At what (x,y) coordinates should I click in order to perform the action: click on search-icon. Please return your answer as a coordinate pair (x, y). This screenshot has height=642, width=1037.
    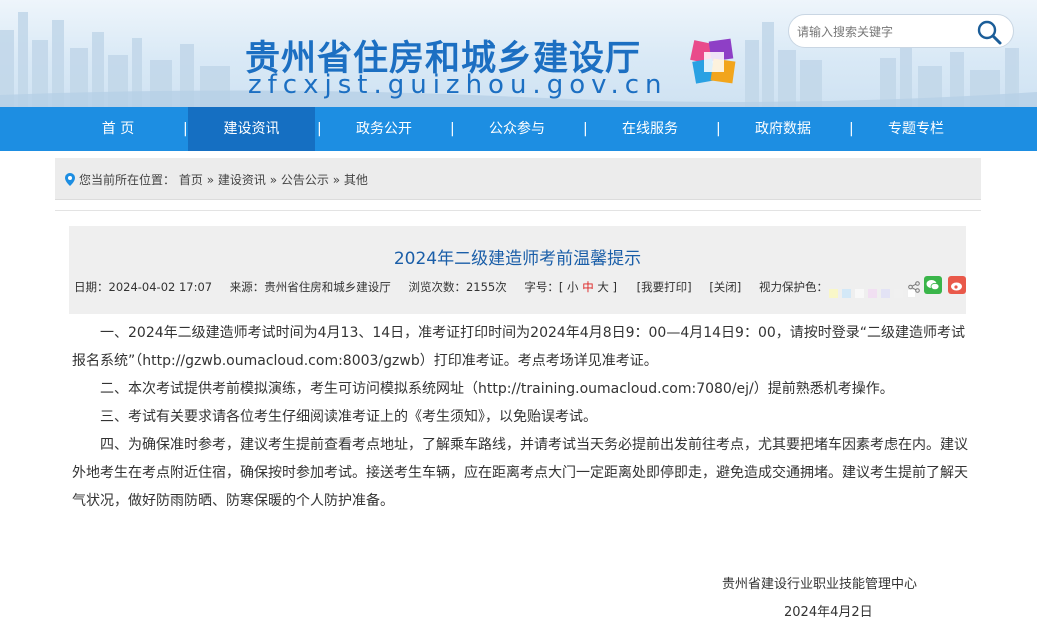
    Looking at the image, I should click on (989, 32).